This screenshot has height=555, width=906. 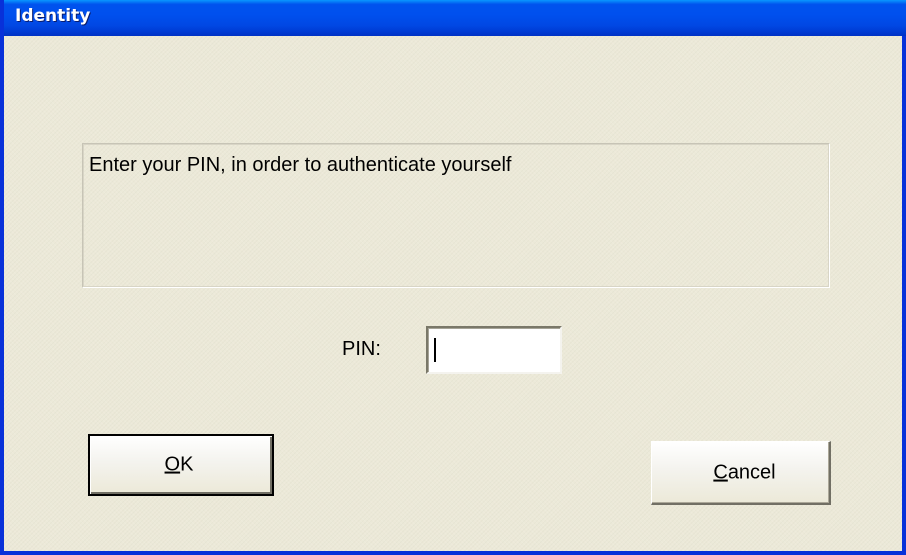 I want to click on pin-label: PIN:, so click(x=361, y=349).